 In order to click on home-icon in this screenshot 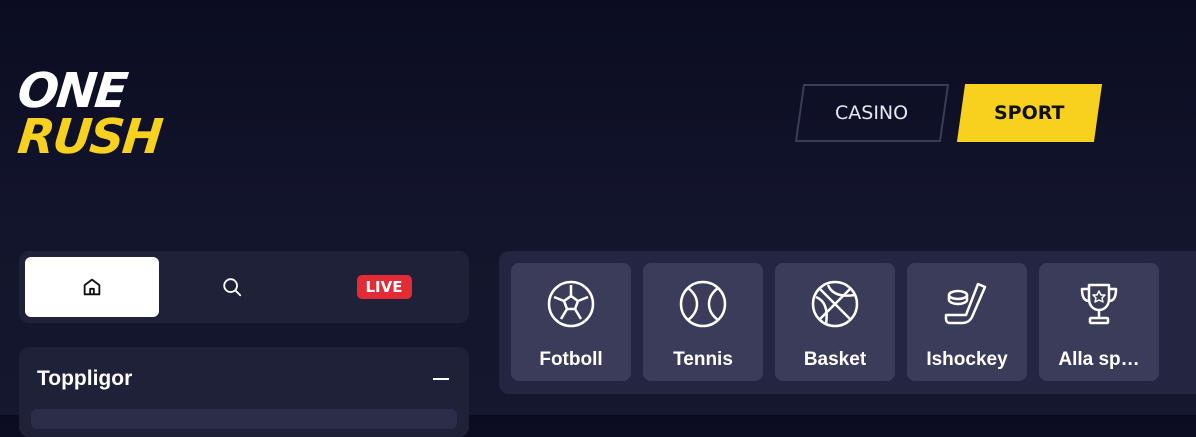, I will do `click(92, 287)`.